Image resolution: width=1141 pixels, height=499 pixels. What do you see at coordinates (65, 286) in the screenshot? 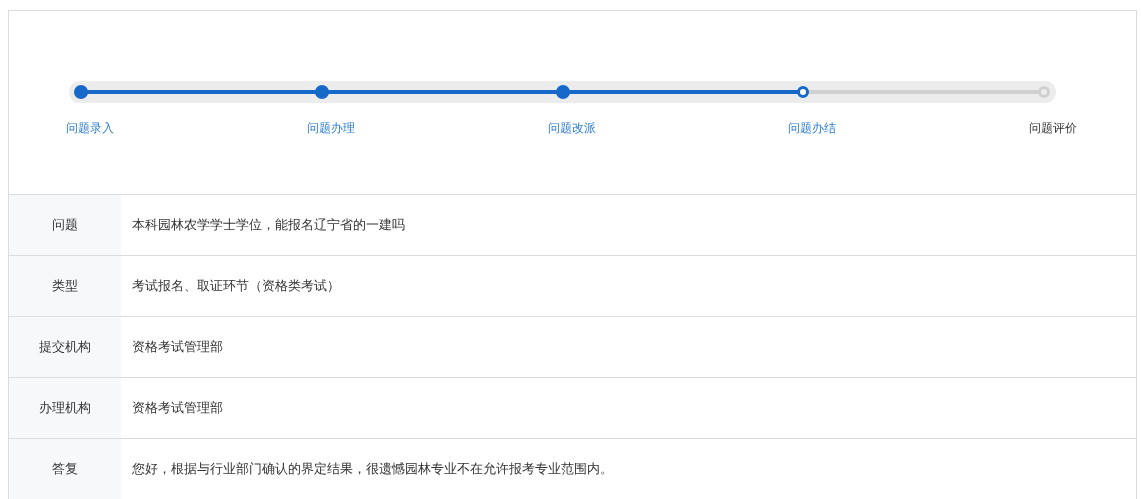
I see `field-label: 类型` at bounding box center [65, 286].